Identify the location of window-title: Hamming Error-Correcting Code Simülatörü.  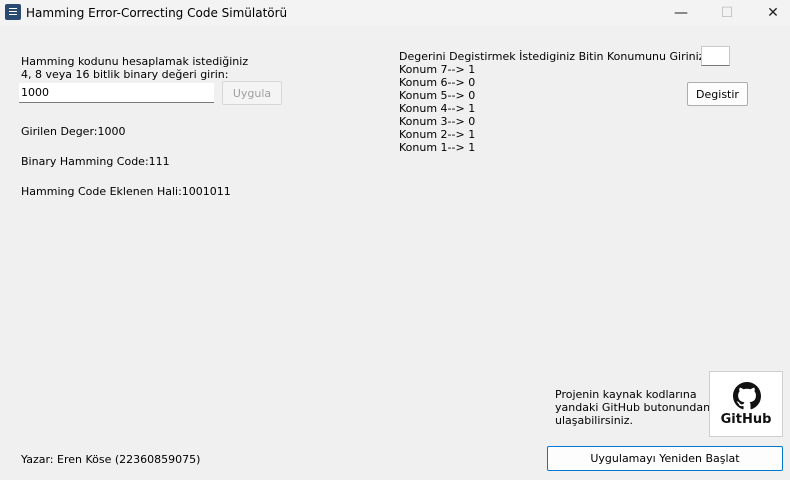
(157, 13).